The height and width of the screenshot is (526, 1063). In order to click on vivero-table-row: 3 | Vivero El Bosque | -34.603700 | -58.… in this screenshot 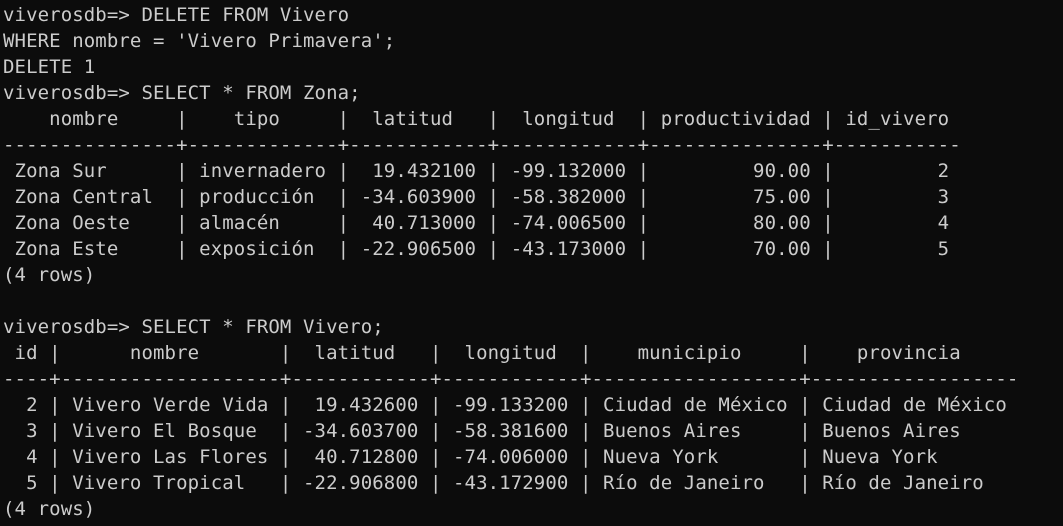, I will do `click(482, 431)`.